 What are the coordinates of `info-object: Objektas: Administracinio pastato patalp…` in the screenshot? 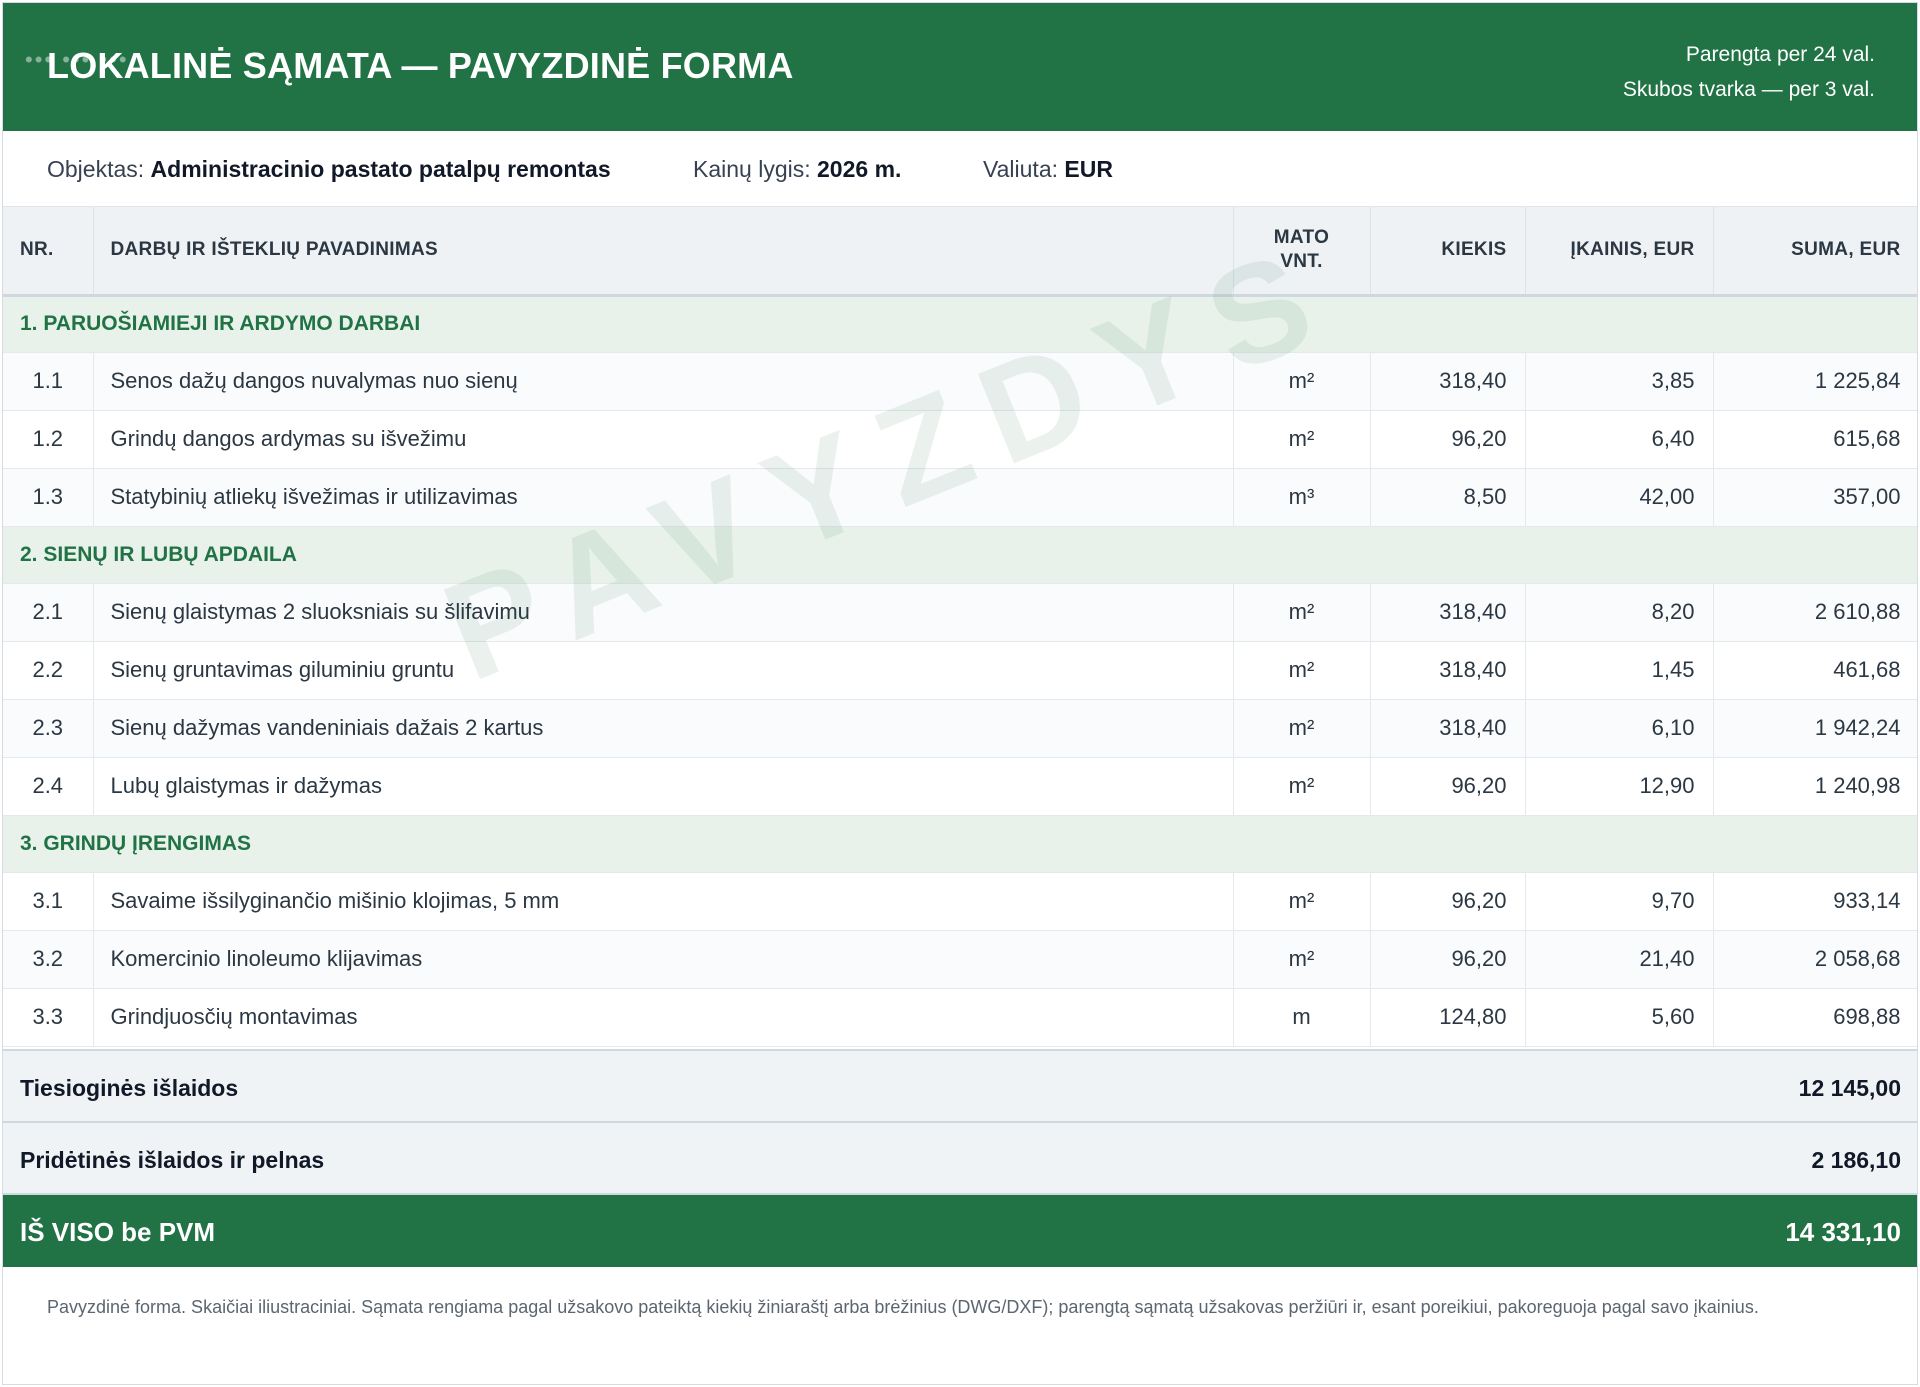 It's located at (329, 169).